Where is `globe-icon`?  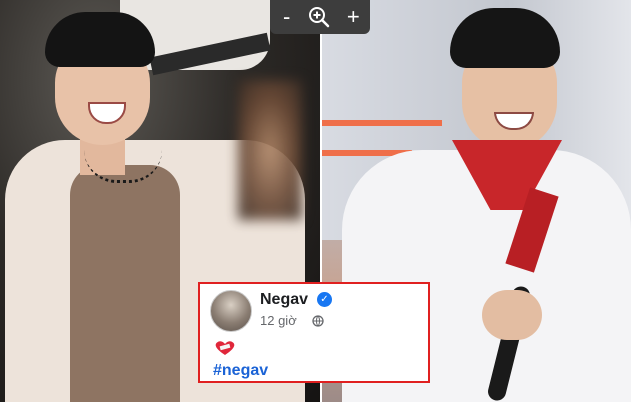
globe-icon is located at coordinates (318, 323).